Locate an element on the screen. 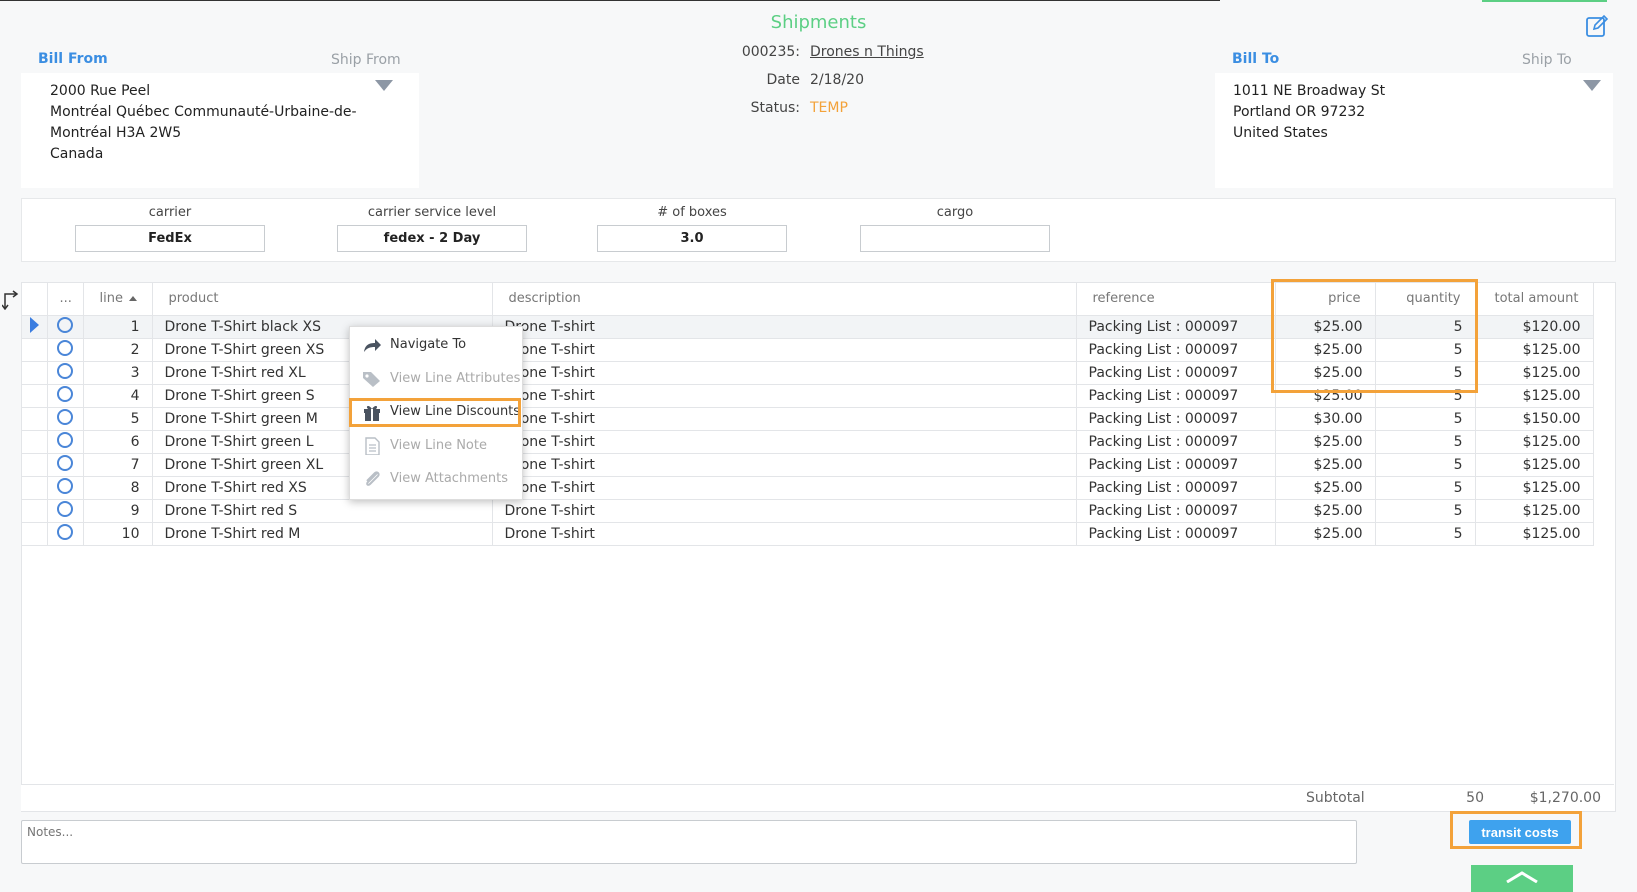  ship-to-label: Ship To is located at coordinates (1547, 60).